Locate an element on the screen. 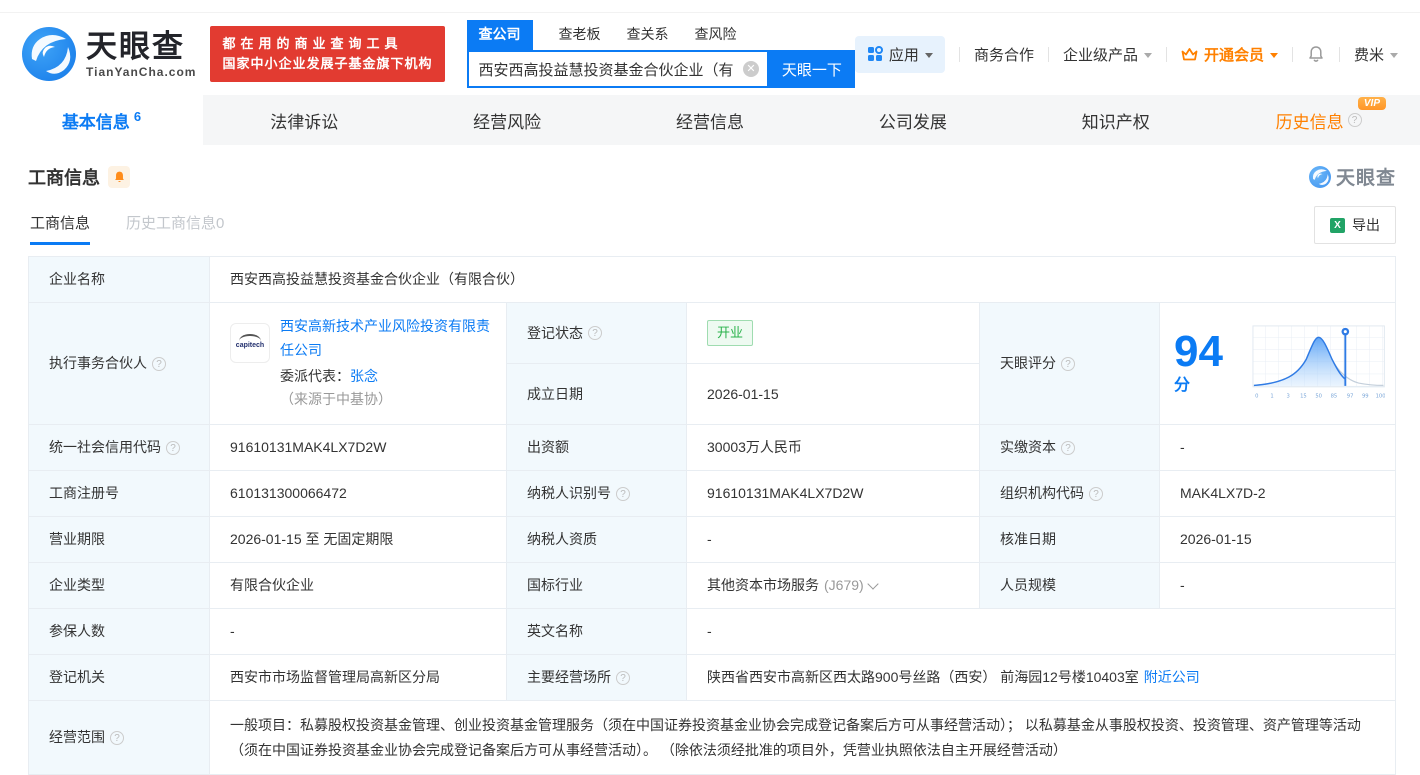 This screenshot has height=775, width=1420. tax-id-label: 纳税人识别号 ? is located at coordinates (596, 494).